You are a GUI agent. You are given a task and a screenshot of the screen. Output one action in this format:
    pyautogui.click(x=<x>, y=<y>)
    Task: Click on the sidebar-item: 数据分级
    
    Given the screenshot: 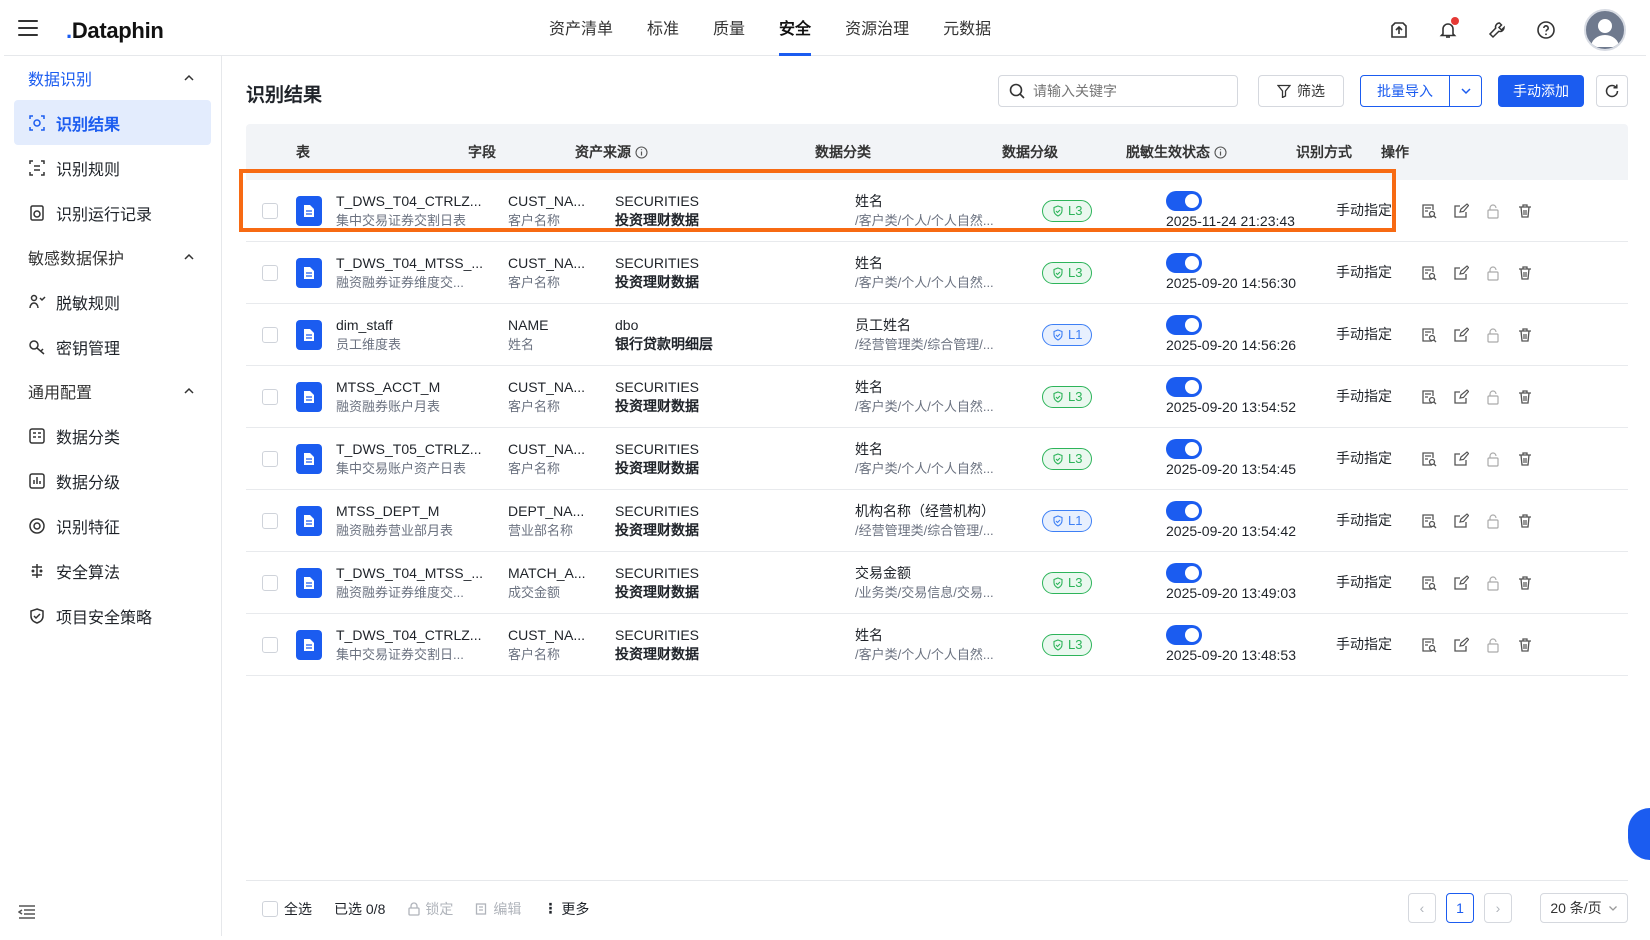 What is the action you would take?
    pyautogui.click(x=112, y=480)
    